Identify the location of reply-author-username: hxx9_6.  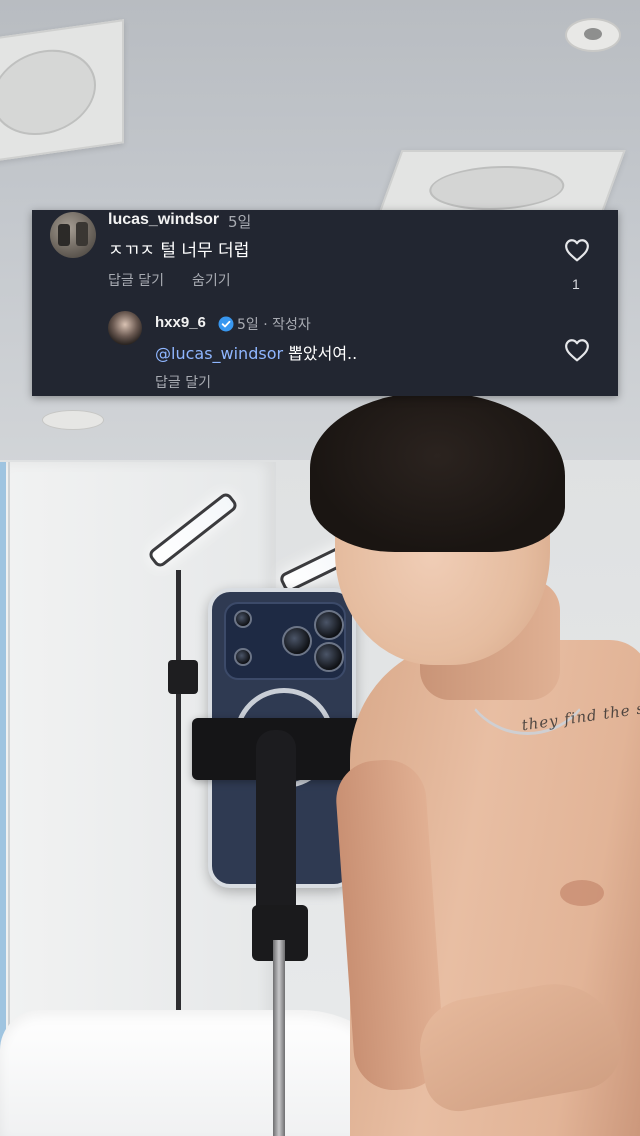
(180, 322).